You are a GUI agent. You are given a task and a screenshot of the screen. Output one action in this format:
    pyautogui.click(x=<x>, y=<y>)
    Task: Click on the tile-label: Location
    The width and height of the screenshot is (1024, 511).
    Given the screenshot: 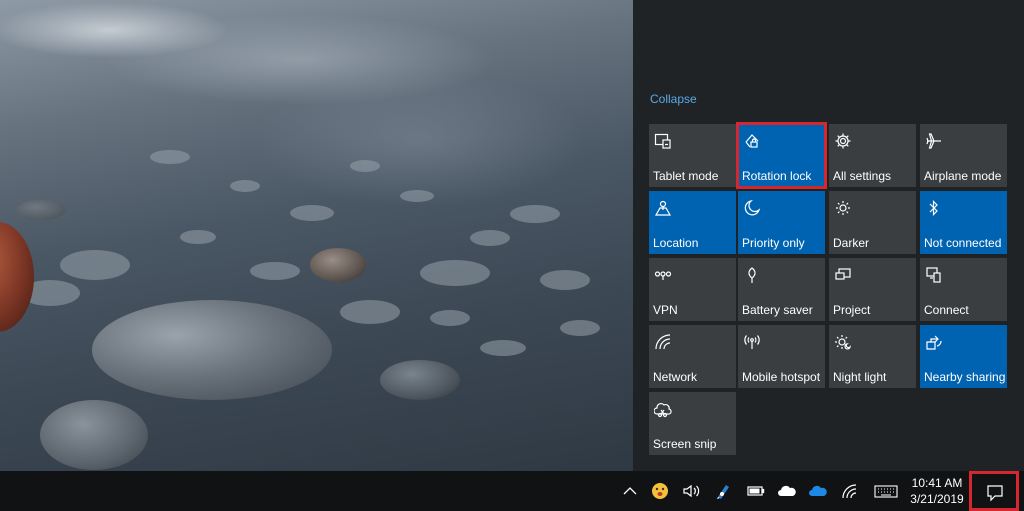 What is the action you would take?
    pyautogui.click(x=676, y=243)
    